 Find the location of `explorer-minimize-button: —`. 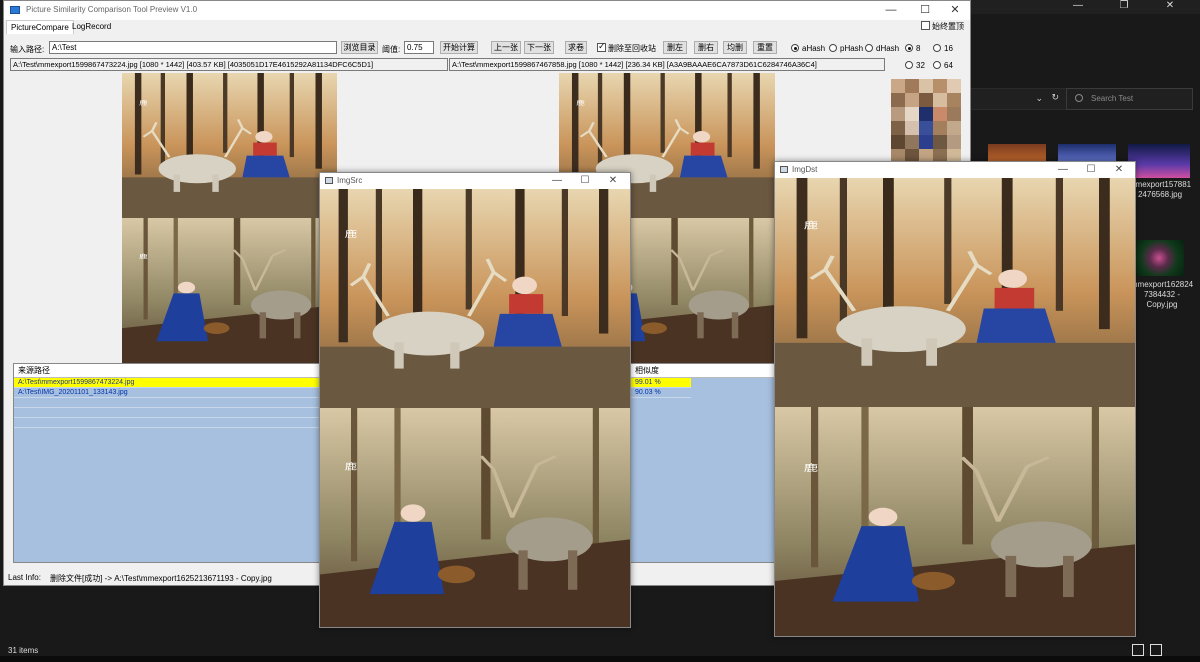

explorer-minimize-button: — is located at coordinates (1078, 7).